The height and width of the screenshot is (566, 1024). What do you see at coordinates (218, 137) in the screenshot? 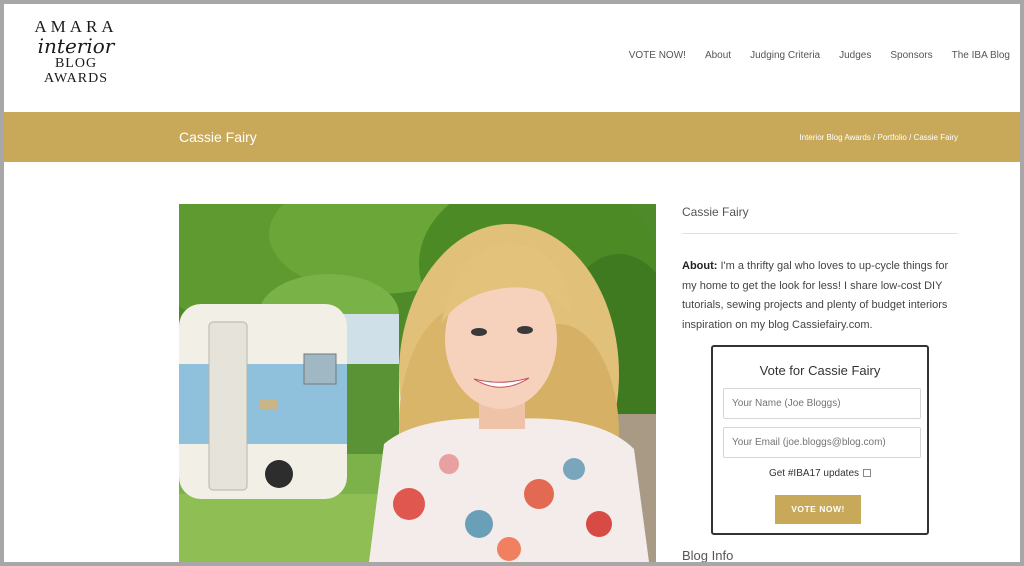
I see `page-title: Cassie Fairy` at bounding box center [218, 137].